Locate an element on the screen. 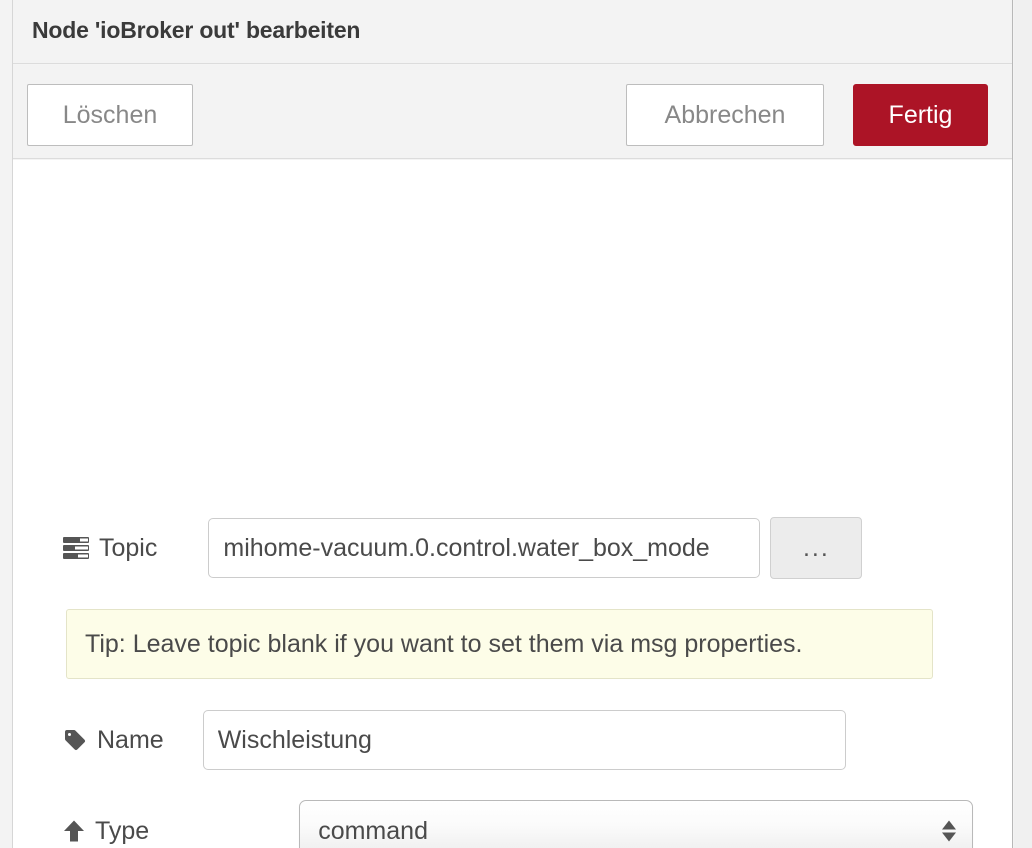 The width and height of the screenshot is (1032, 848). chevron-updown-icon is located at coordinates (949, 831).